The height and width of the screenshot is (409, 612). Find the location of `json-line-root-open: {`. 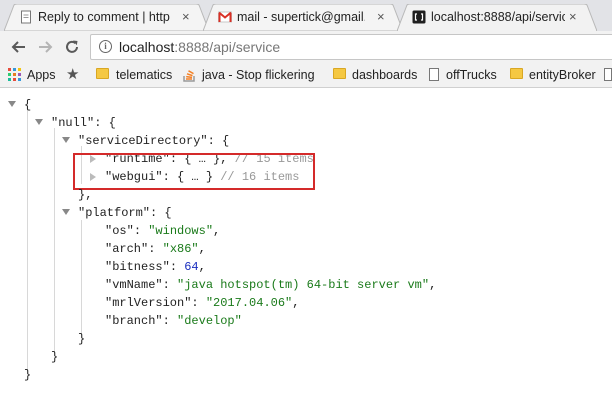

json-line-root-open: { is located at coordinates (28, 105).